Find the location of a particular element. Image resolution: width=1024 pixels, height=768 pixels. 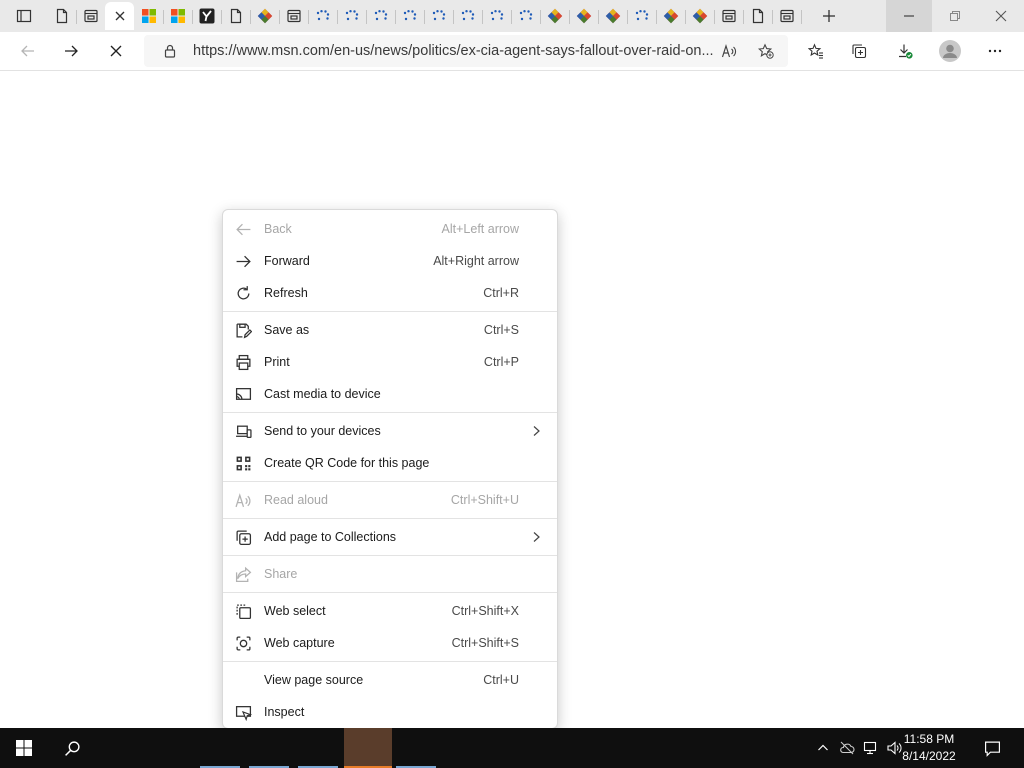

new-tab-button is located at coordinates (829, 16).